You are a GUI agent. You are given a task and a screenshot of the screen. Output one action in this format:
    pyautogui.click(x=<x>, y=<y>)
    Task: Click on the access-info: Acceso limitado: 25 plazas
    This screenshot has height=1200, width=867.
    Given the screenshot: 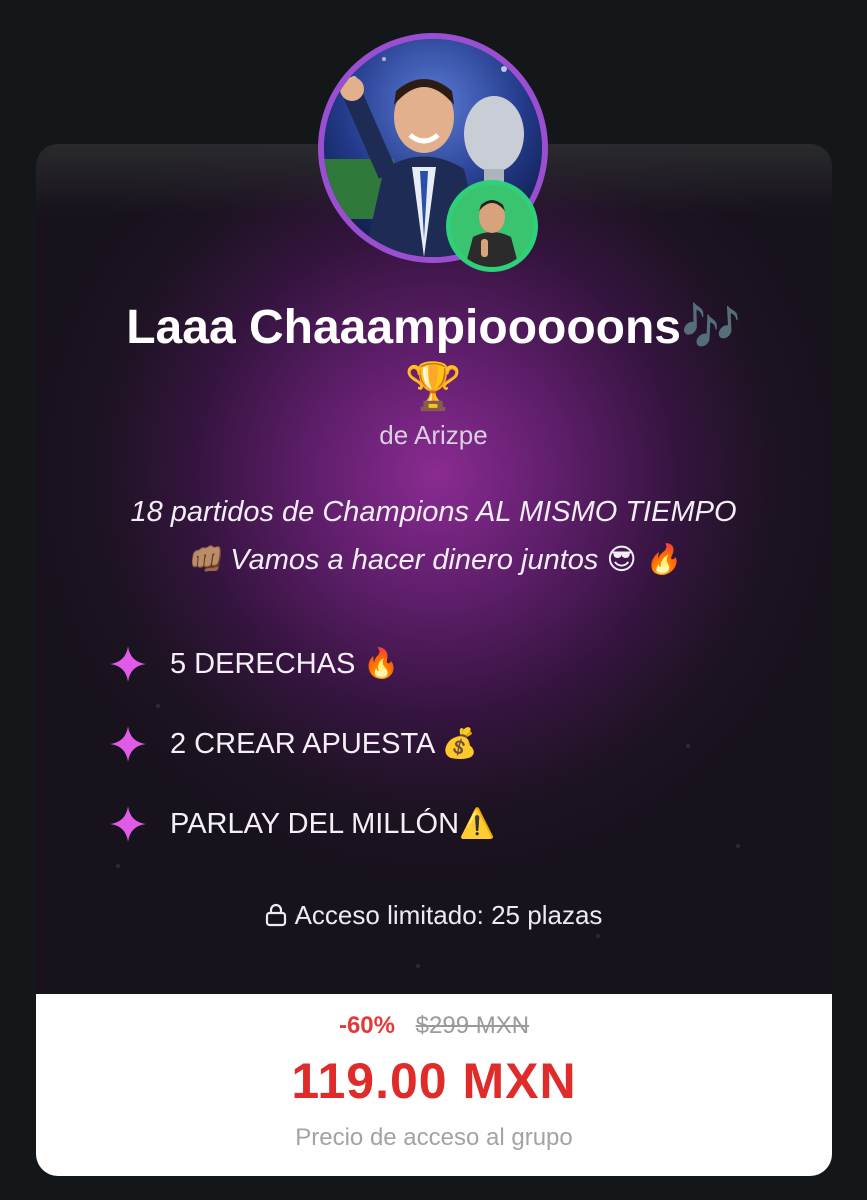 What is the action you would take?
    pyautogui.click(x=433, y=915)
    